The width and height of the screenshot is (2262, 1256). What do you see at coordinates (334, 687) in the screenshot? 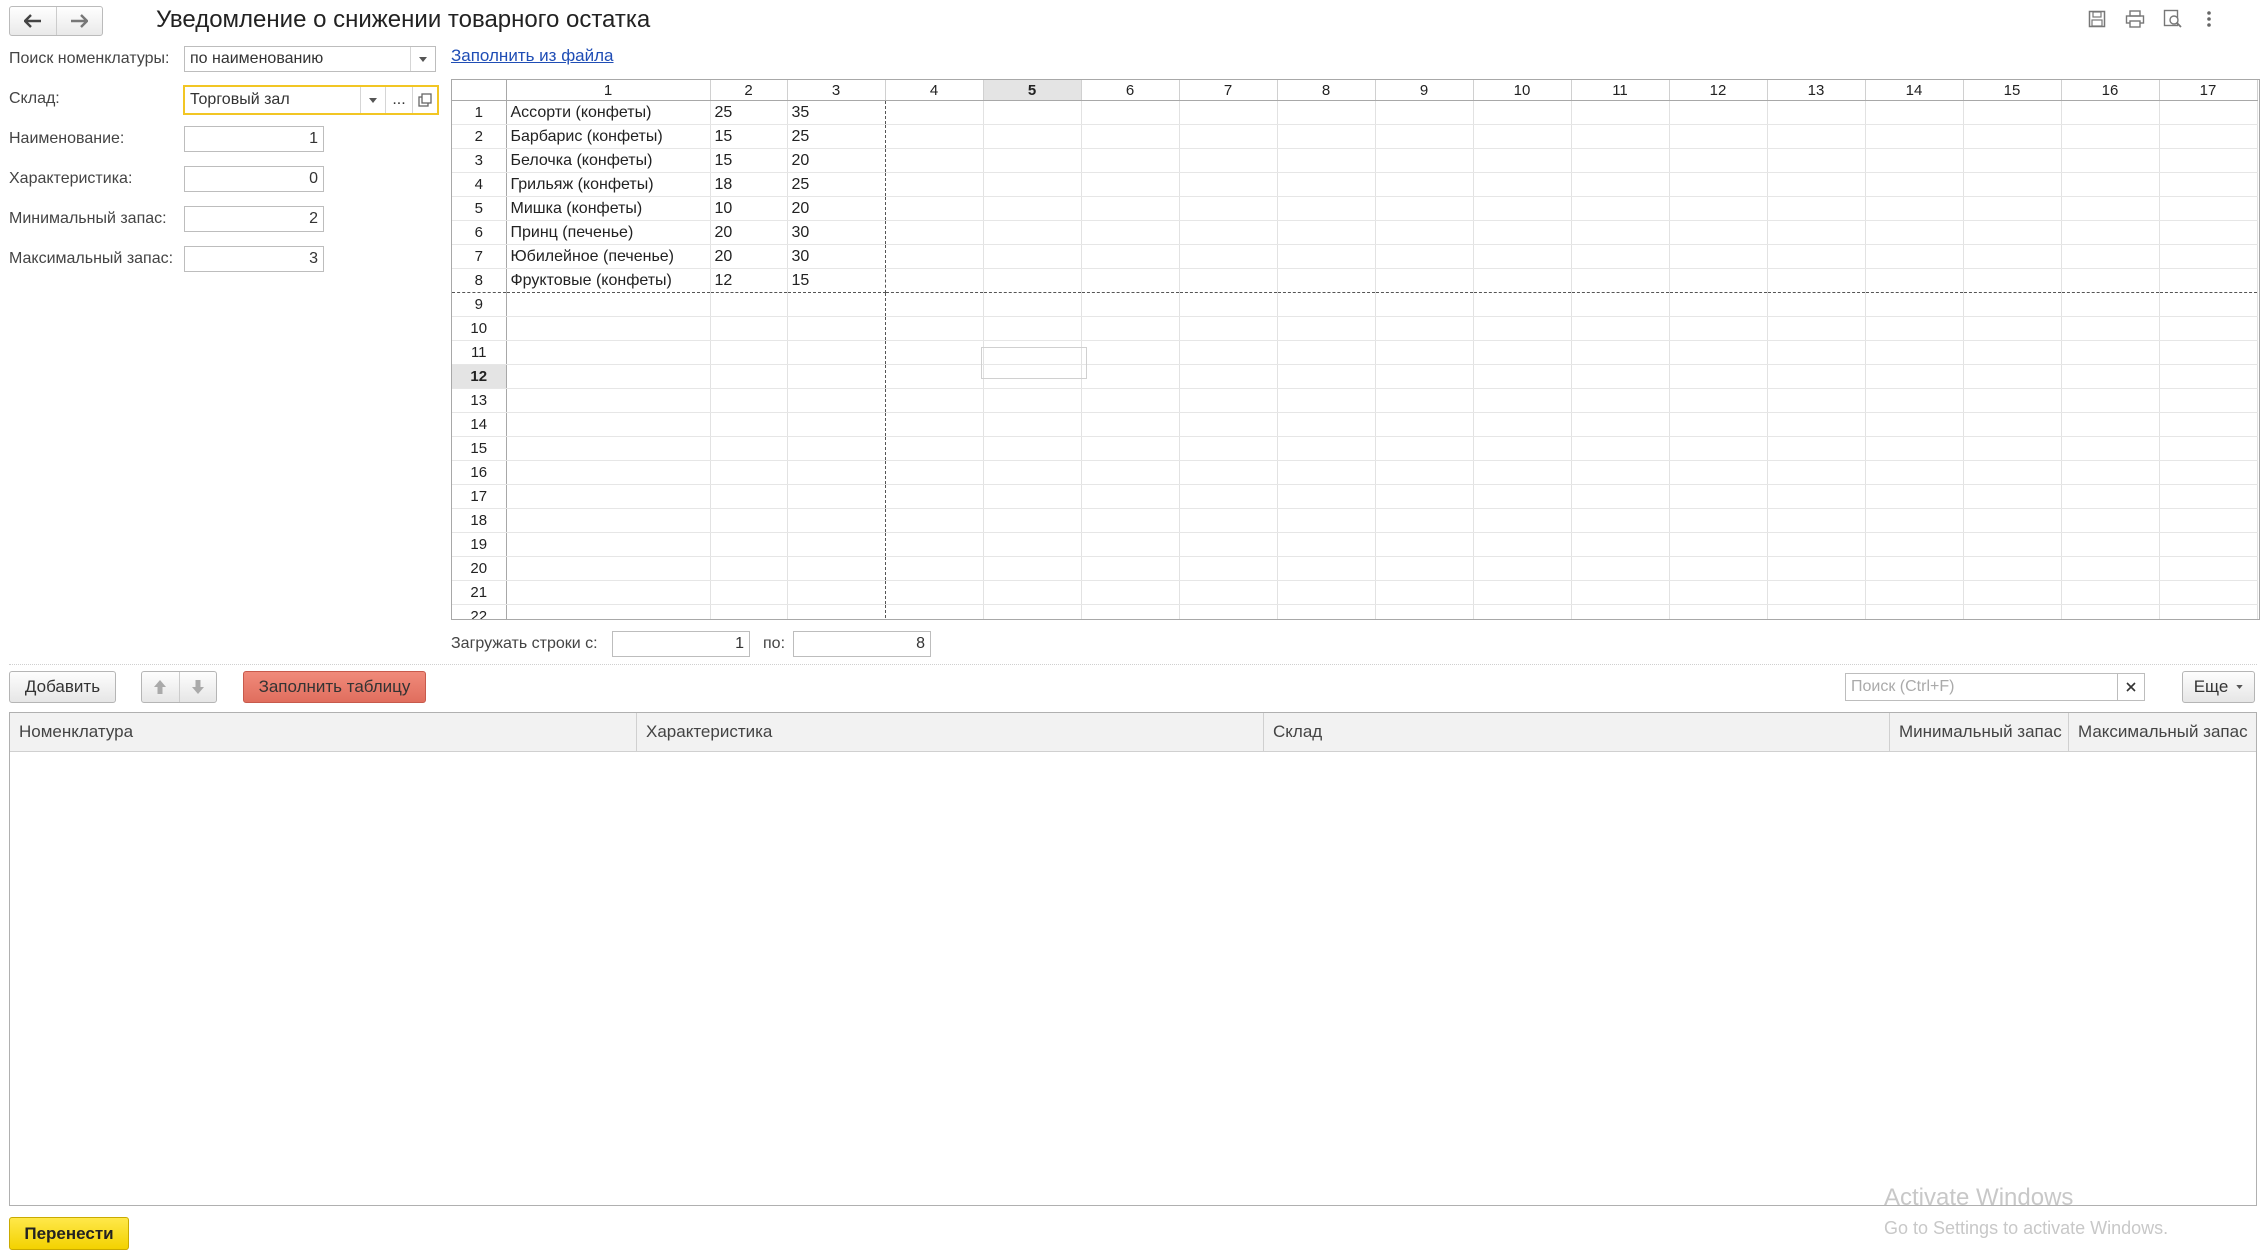
I see `fill-table-button: Заполнить таблицу` at bounding box center [334, 687].